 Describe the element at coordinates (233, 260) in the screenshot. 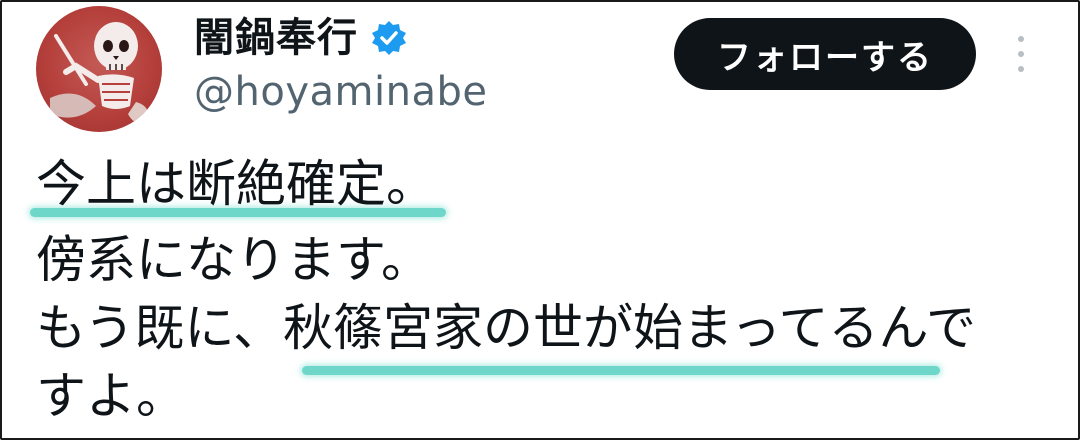

I see `tweet-text-line: 傍系になります。` at that location.